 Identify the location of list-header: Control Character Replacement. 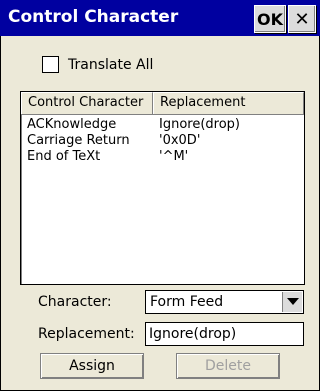
(162, 103).